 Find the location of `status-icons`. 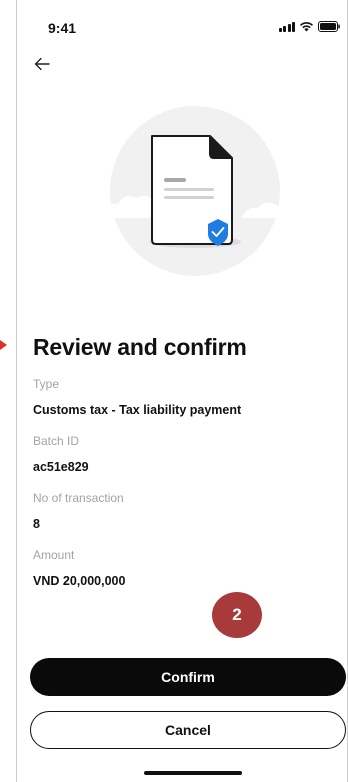

status-icons is located at coordinates (309, 26).